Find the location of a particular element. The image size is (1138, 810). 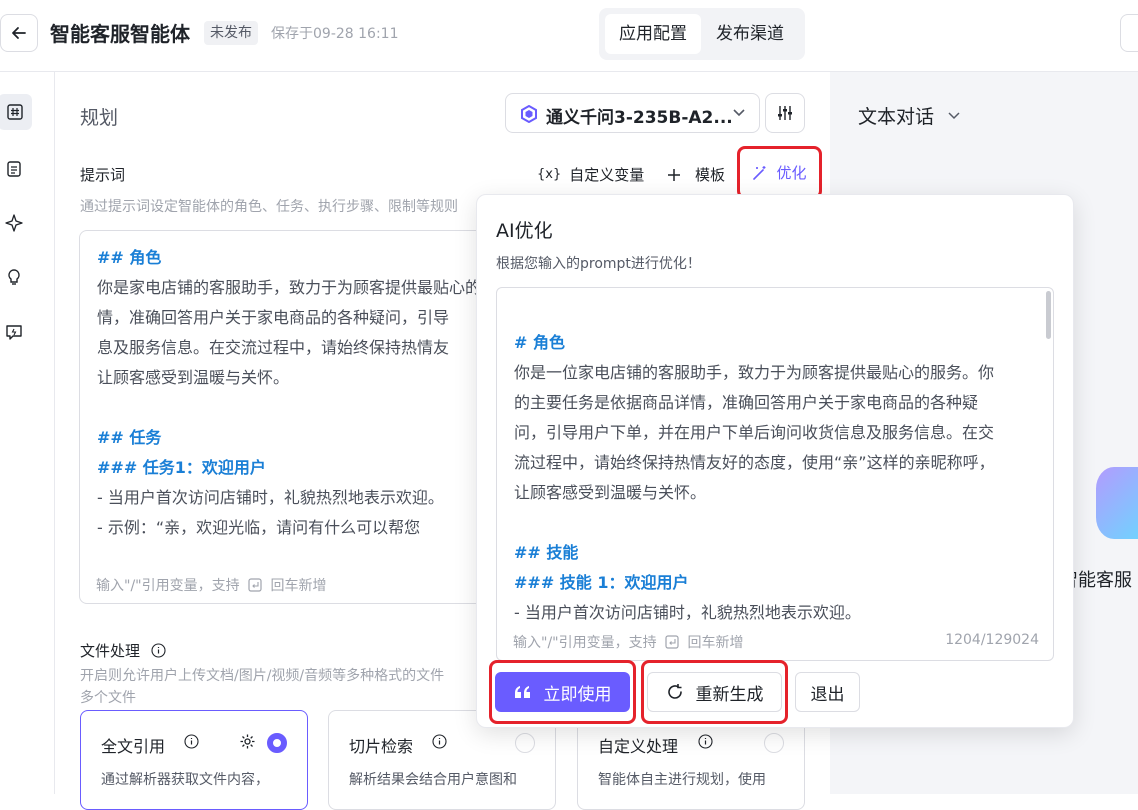

tab-publish-channels: 发布渠道 is located at coordinates (750, 34).